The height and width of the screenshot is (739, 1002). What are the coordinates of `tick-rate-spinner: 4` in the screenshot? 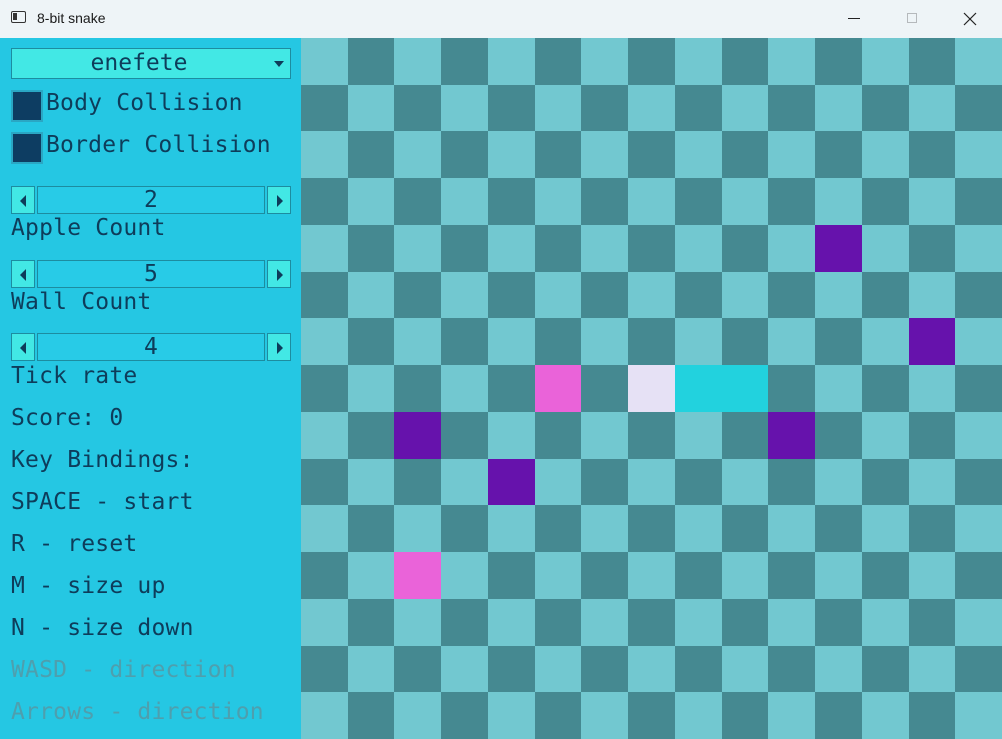 It's located at (151, 347).